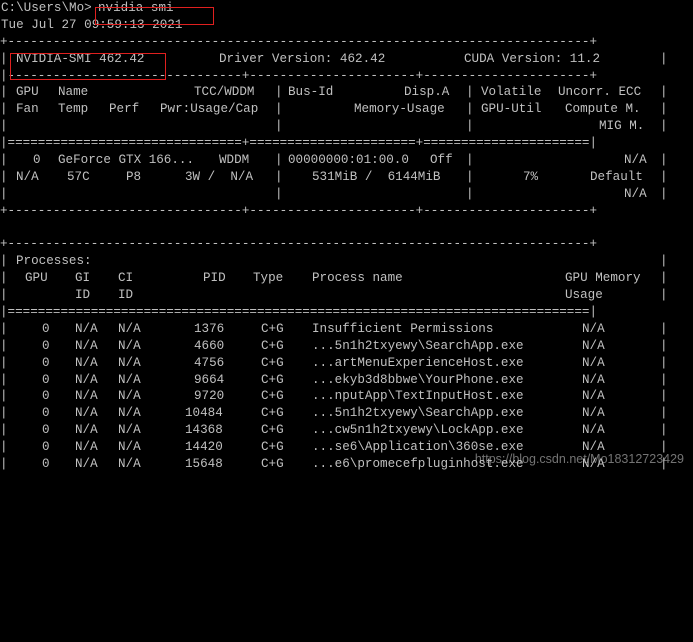 This screenshot has width=693, height=642. What do you see at coordinates (511, 109) in the screenshot?
I see `col-header-util: GPU-Util` at bounding box center [511, 109].